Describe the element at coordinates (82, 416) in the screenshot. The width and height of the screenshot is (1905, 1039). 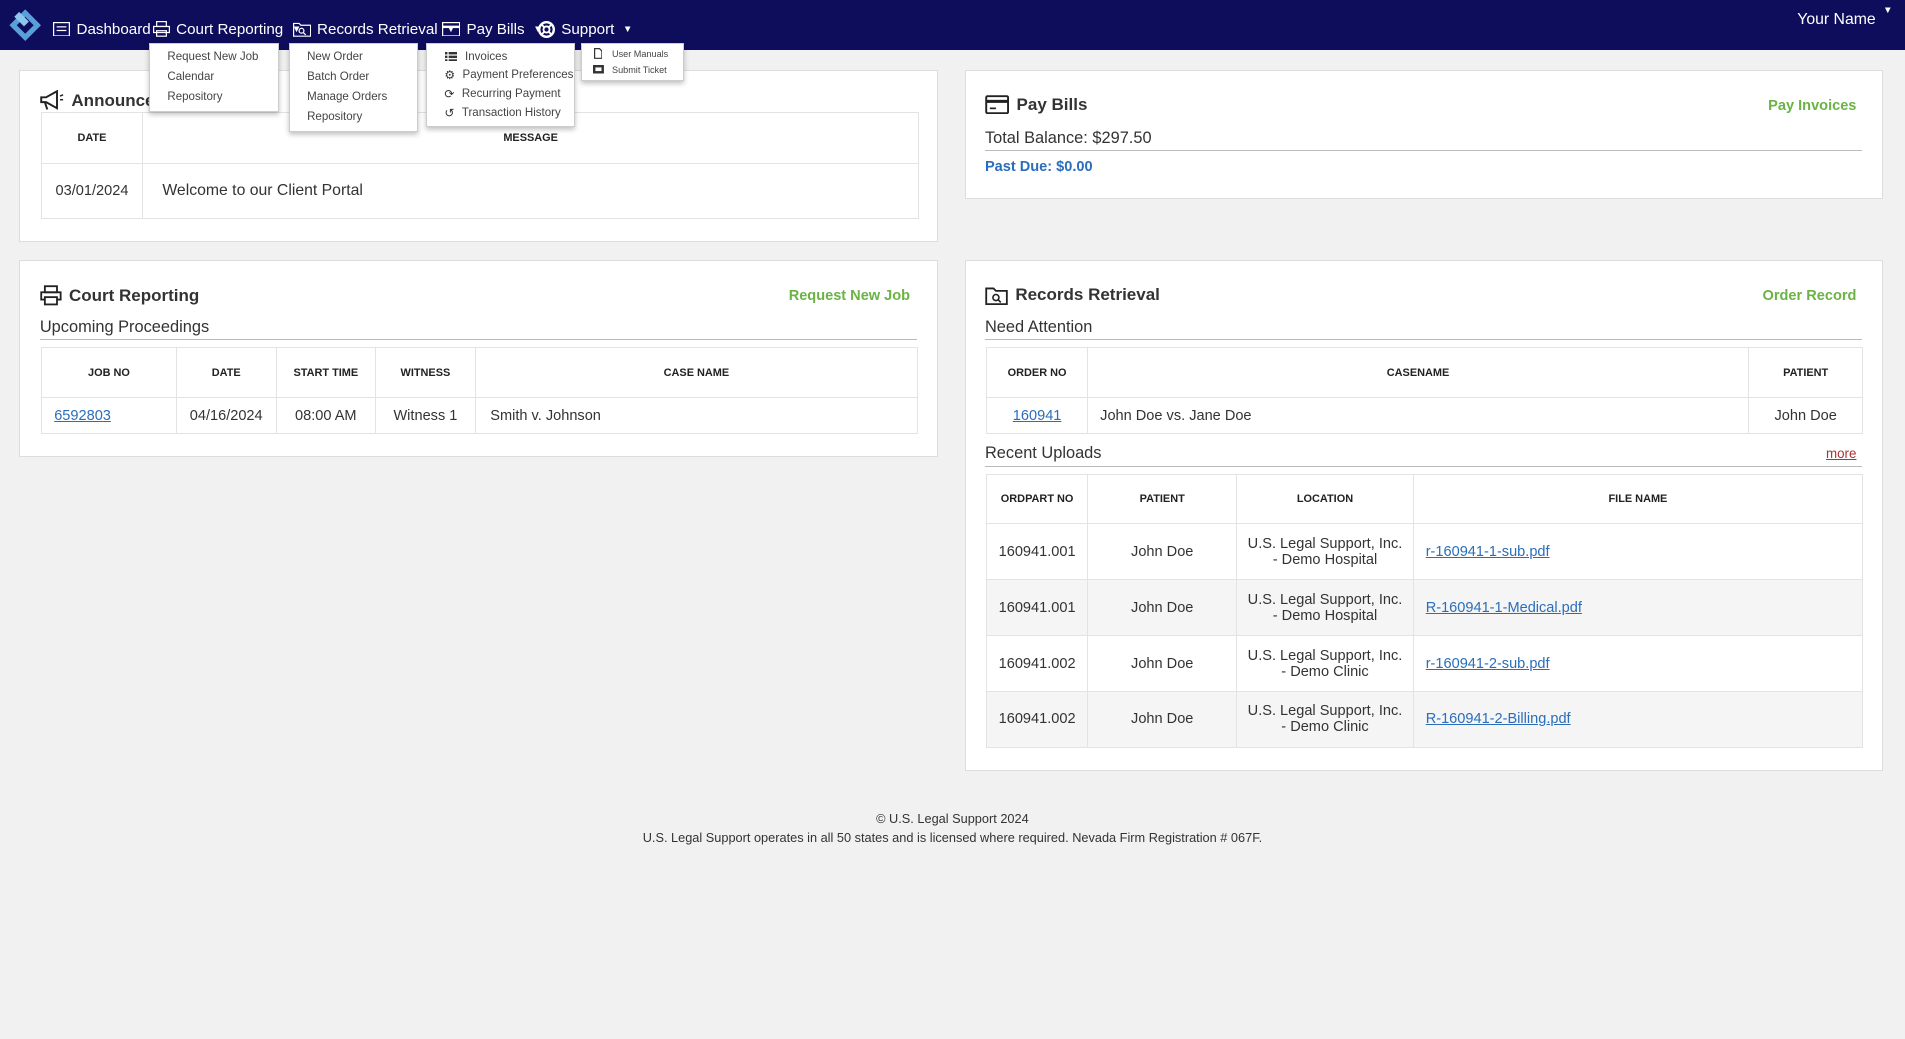
I see `job-no-link: 6592803` at that location.